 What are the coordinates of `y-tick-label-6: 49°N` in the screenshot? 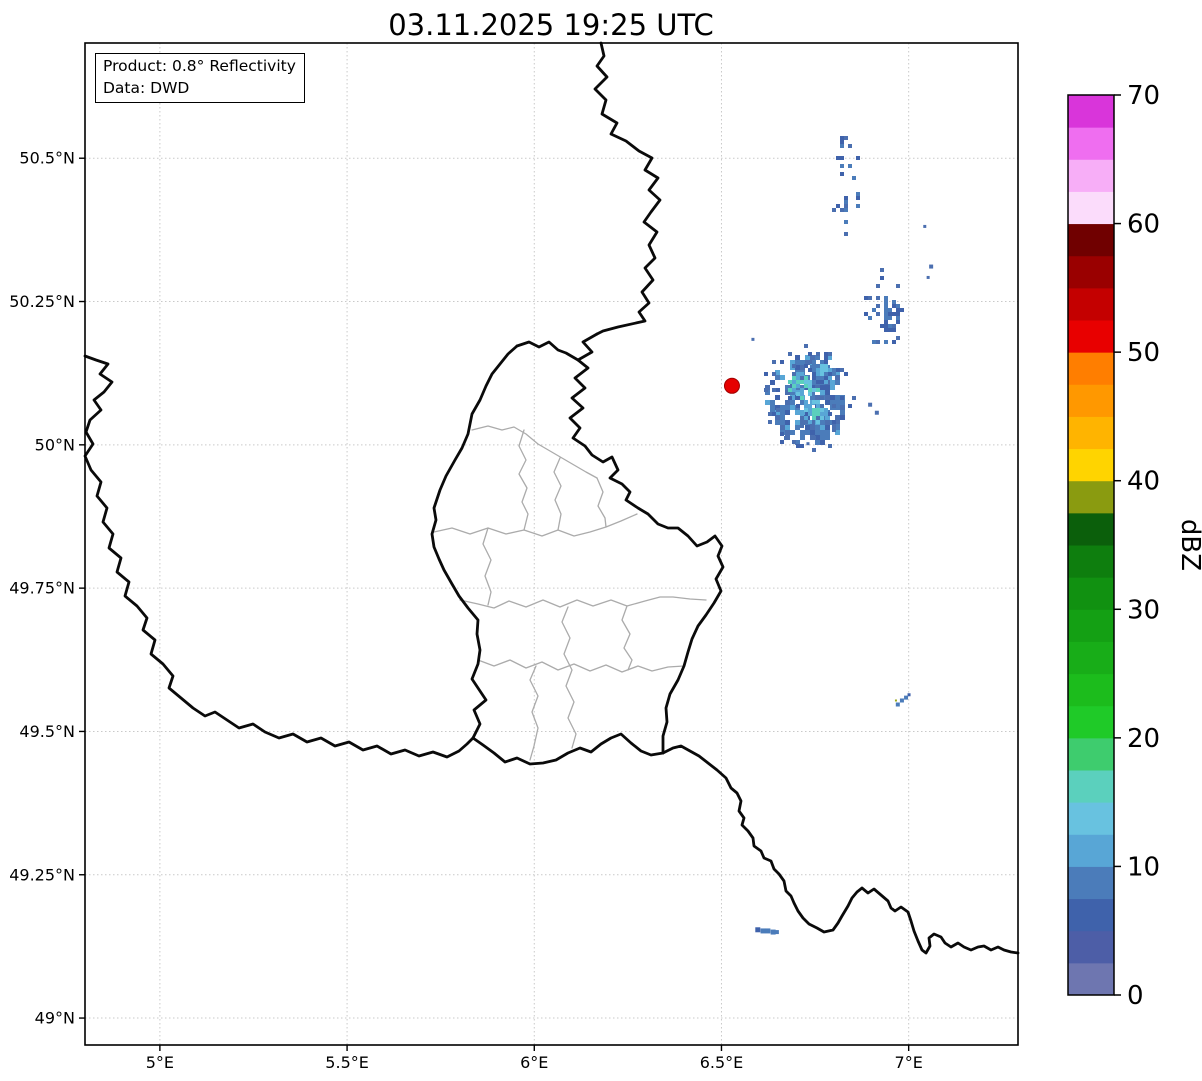 It's located at (55, 1018).